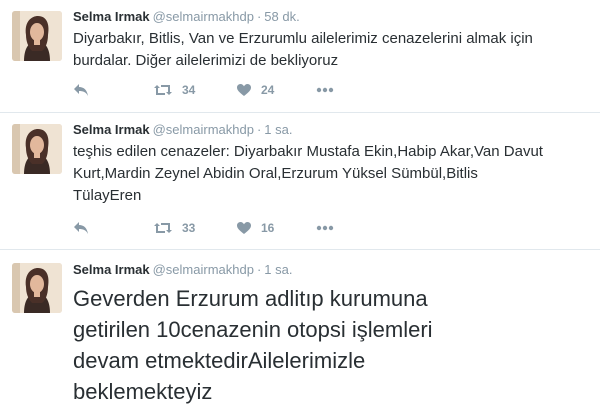  Describe the element at coordinates (255, 90) in the screenshot. I see `like-button: 24` at that location.